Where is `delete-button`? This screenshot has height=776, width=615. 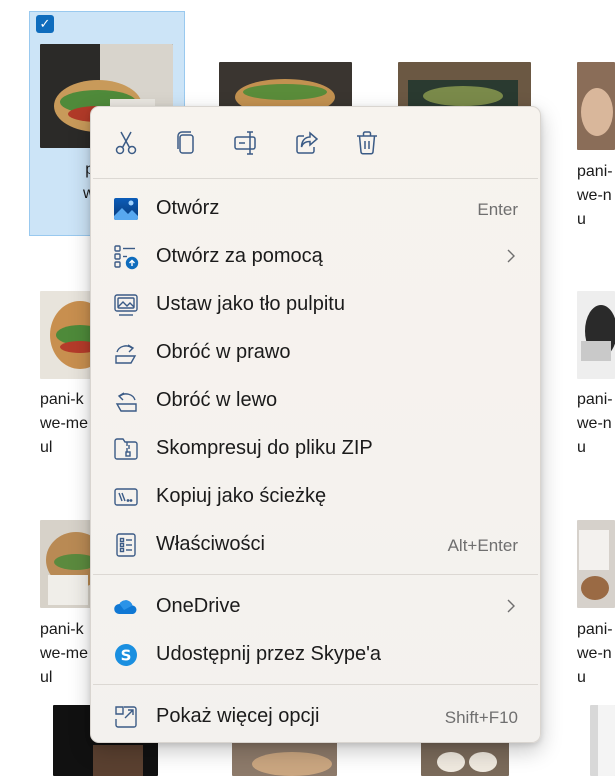 delete-button is located at coordinates (367, 143).